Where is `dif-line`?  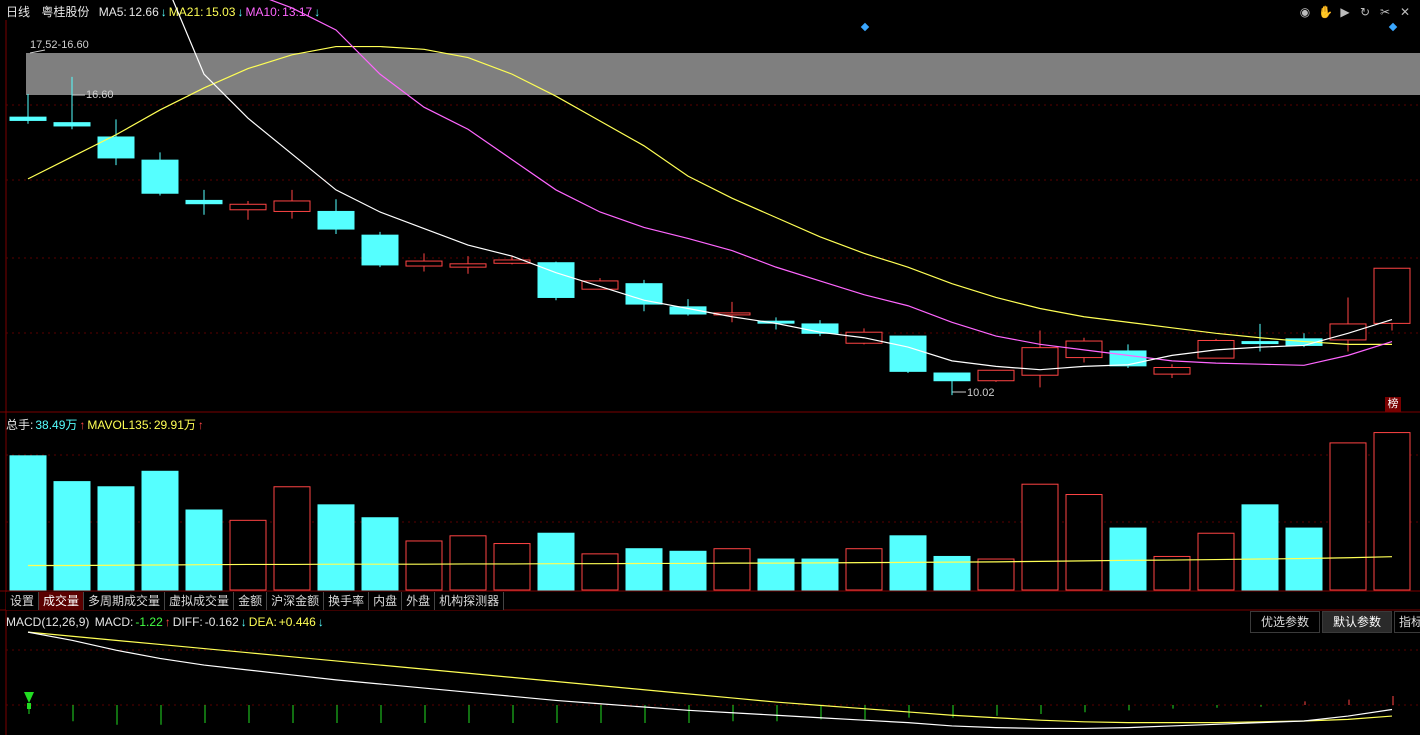 dif-line is located at coordinates (710, 680).